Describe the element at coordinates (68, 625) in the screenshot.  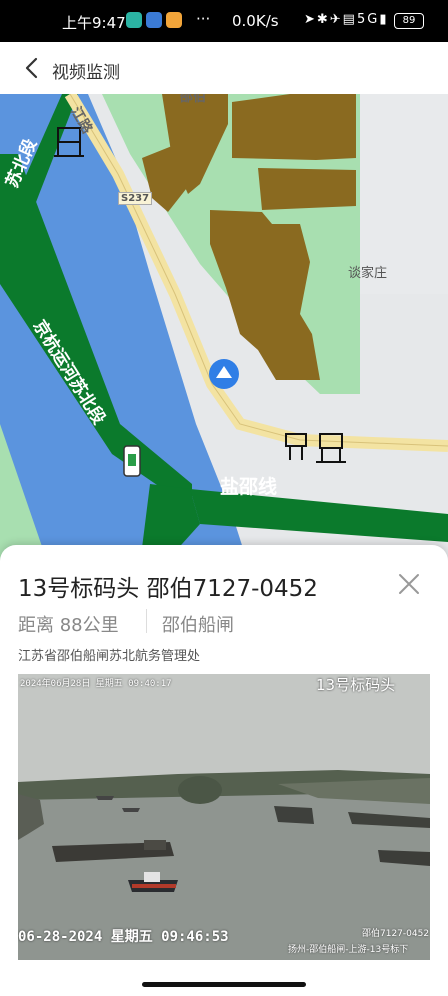
I see `distance-text: 距离 88公里` at that location.